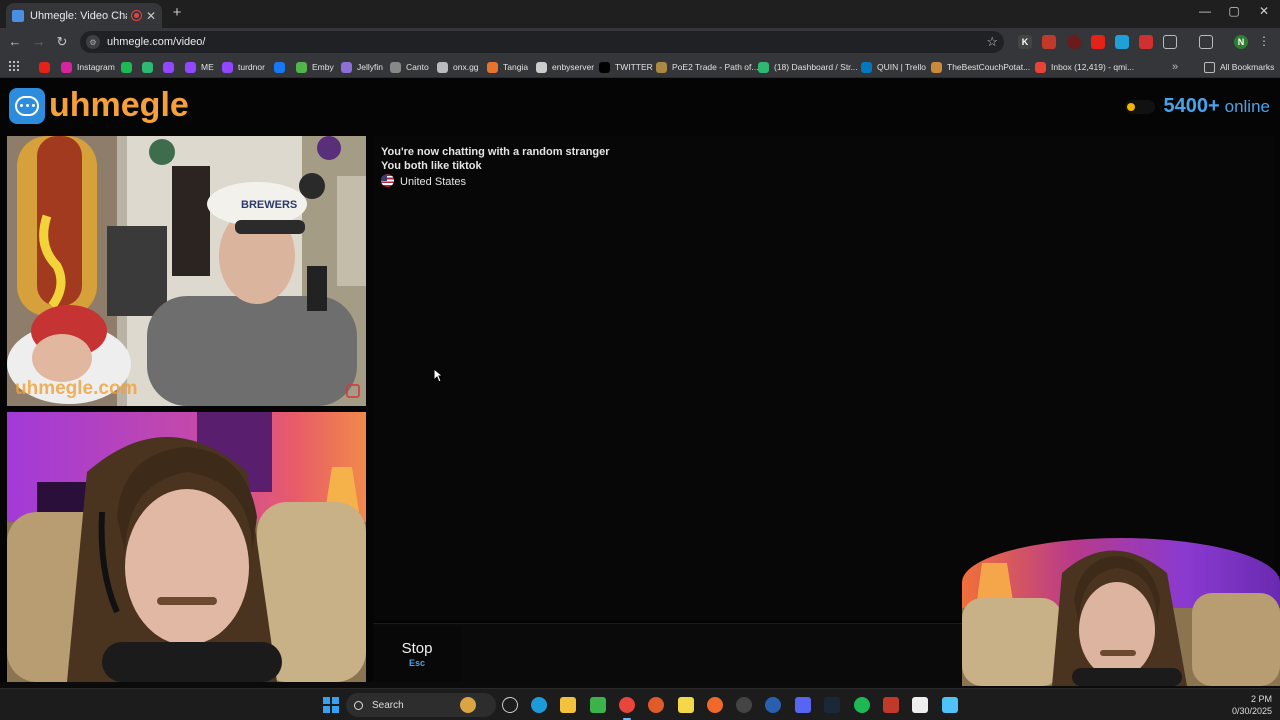  What do you see at coordinates (458, 67) in the screenshot?
I see `bookmark-item: onx.gg` at bounding box center [458, 67].